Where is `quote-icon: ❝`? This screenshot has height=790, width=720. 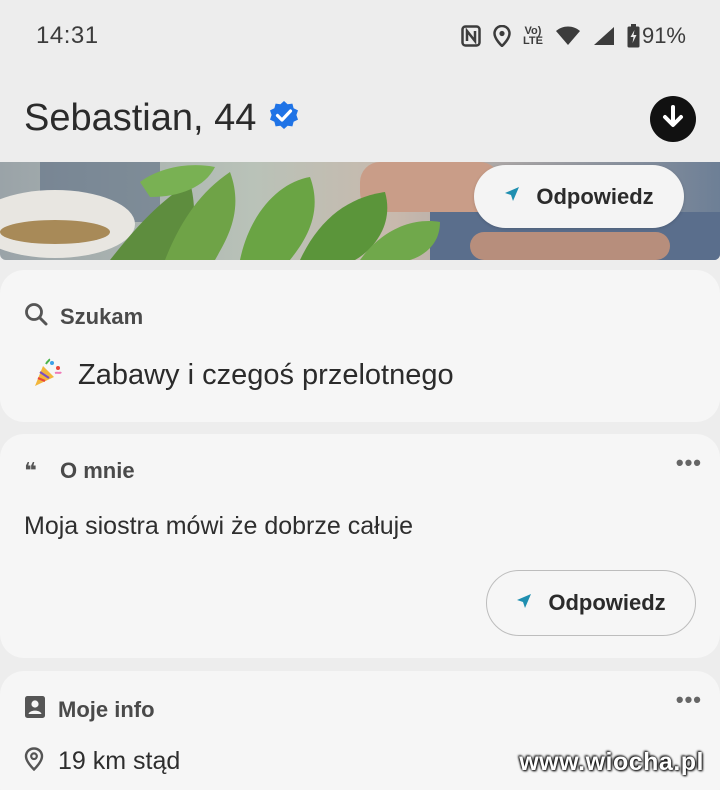
quote-icon: ❝ is located at coordinates (30, 470).